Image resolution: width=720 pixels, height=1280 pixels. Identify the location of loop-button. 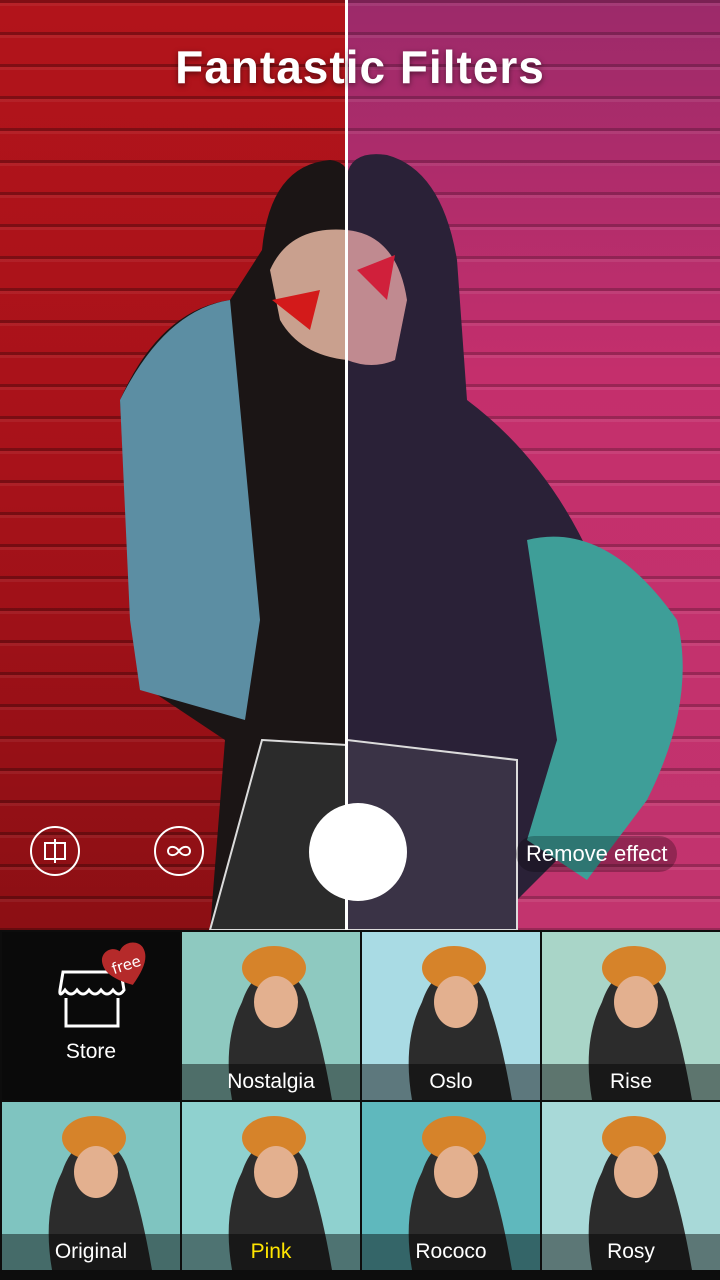
(179, 851).